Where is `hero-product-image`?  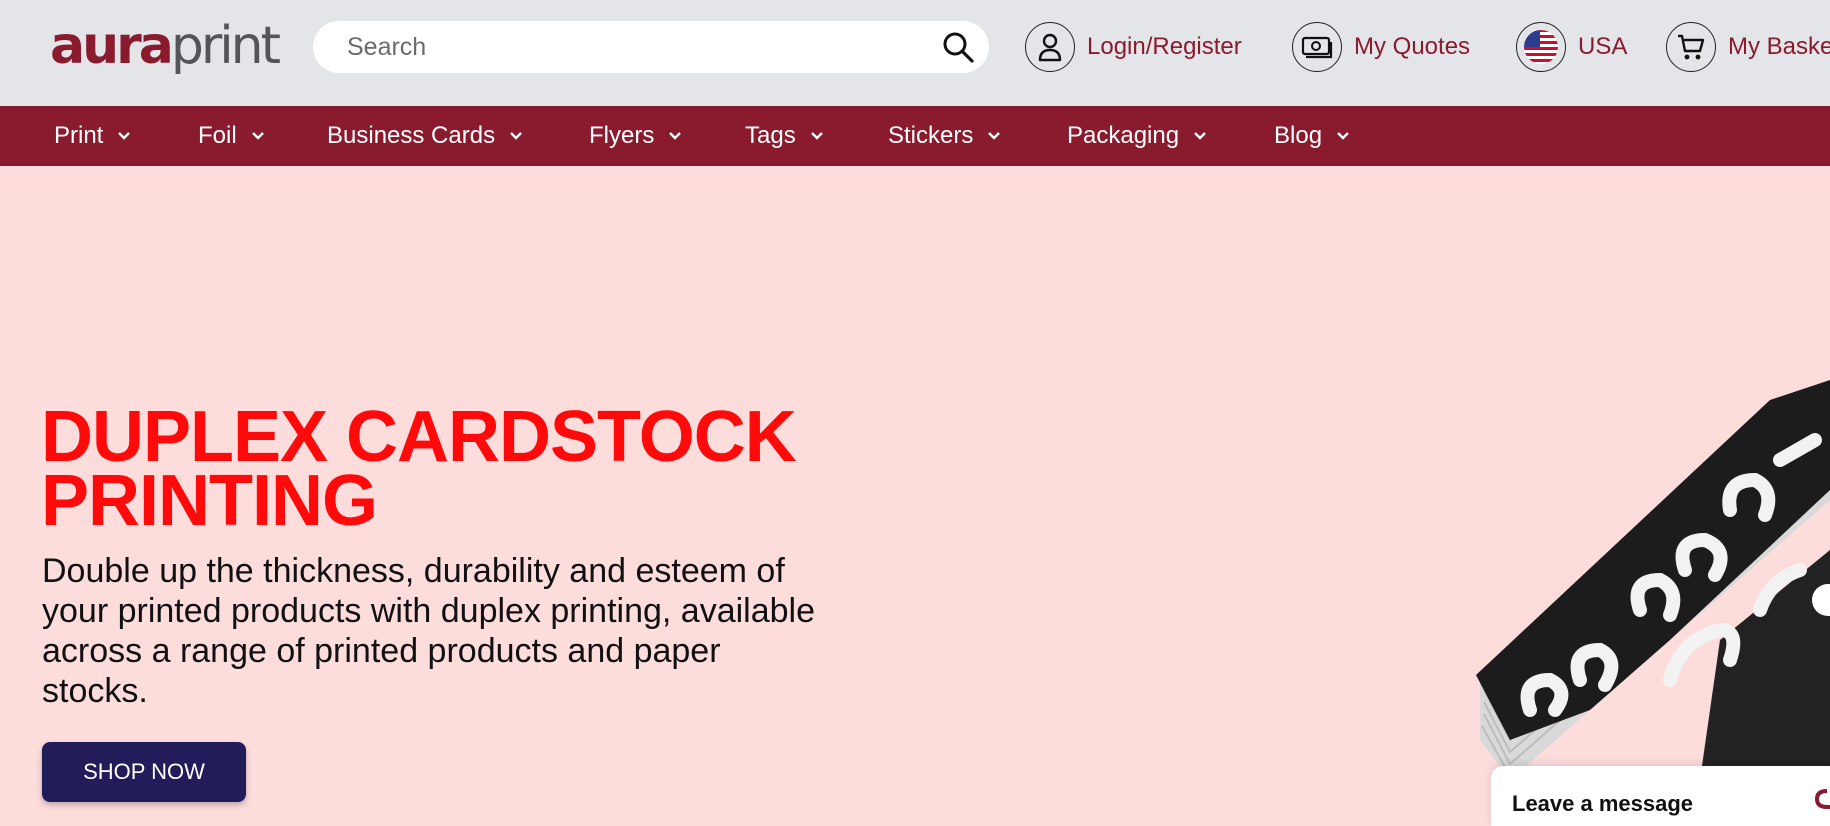 hero-product-image is located at coordinates (1653, 580).